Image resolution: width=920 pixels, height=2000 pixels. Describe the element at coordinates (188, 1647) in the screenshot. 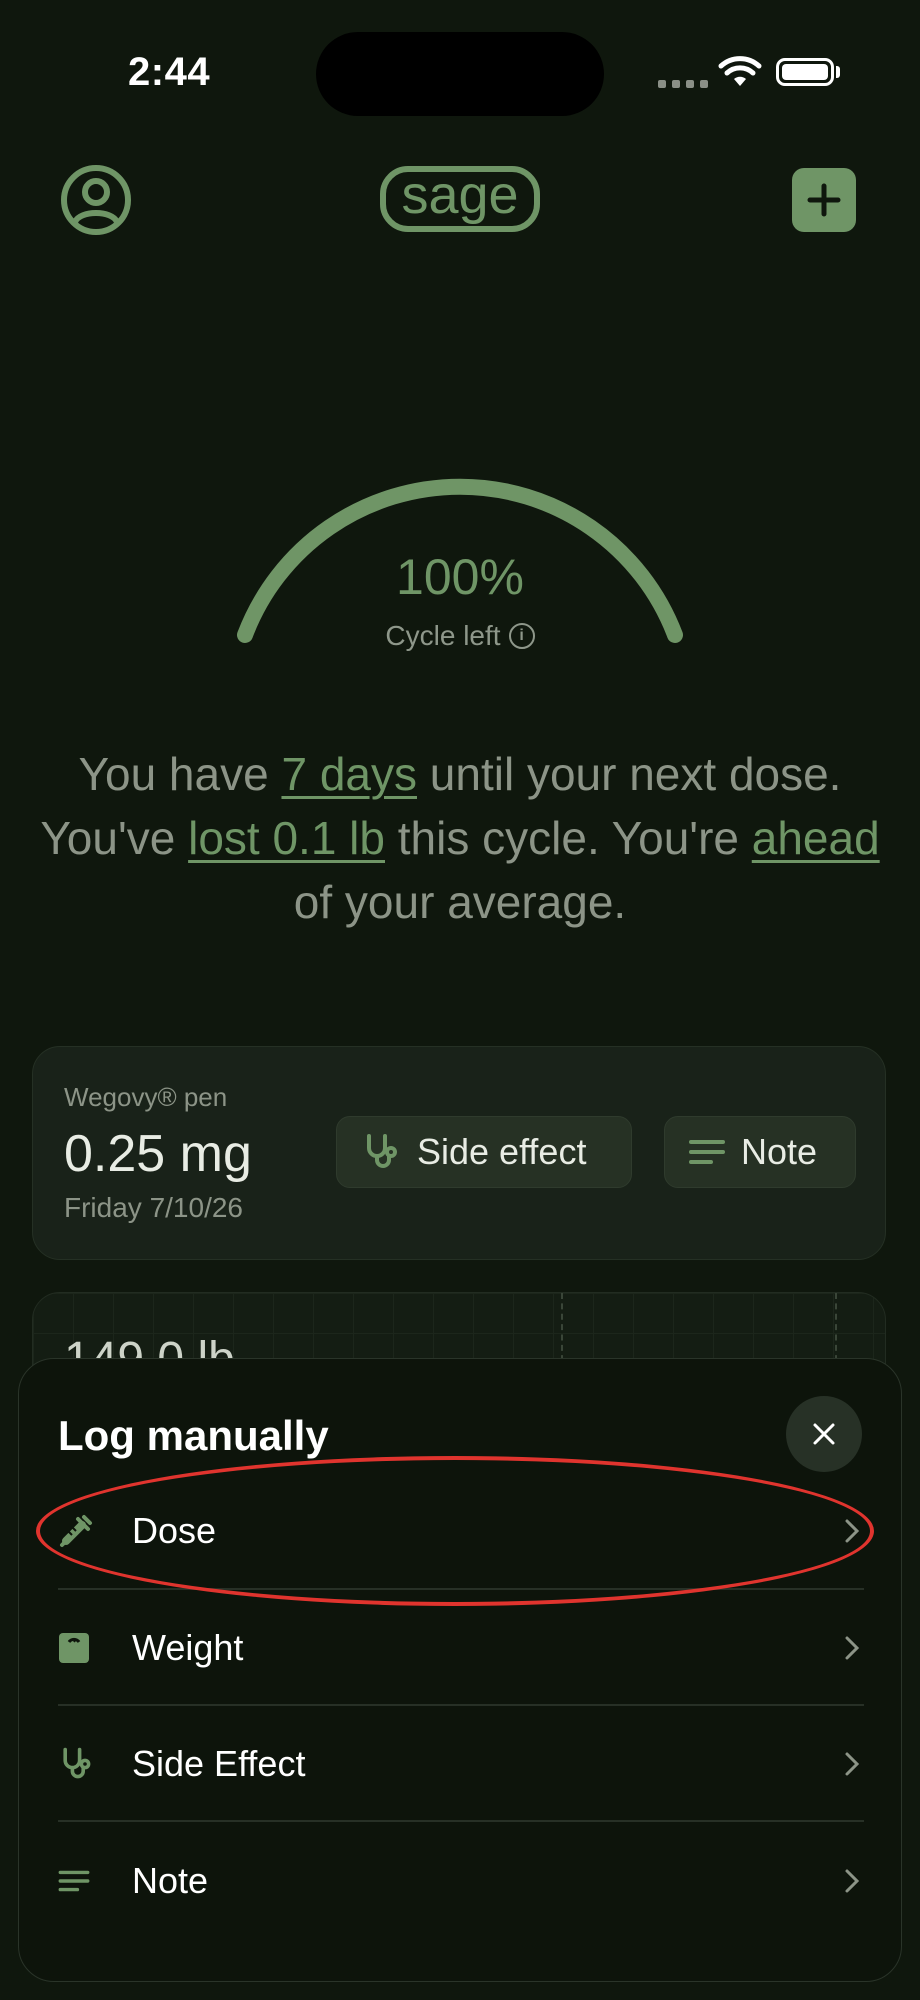

I see `row-label-weight: Weight` at that location.